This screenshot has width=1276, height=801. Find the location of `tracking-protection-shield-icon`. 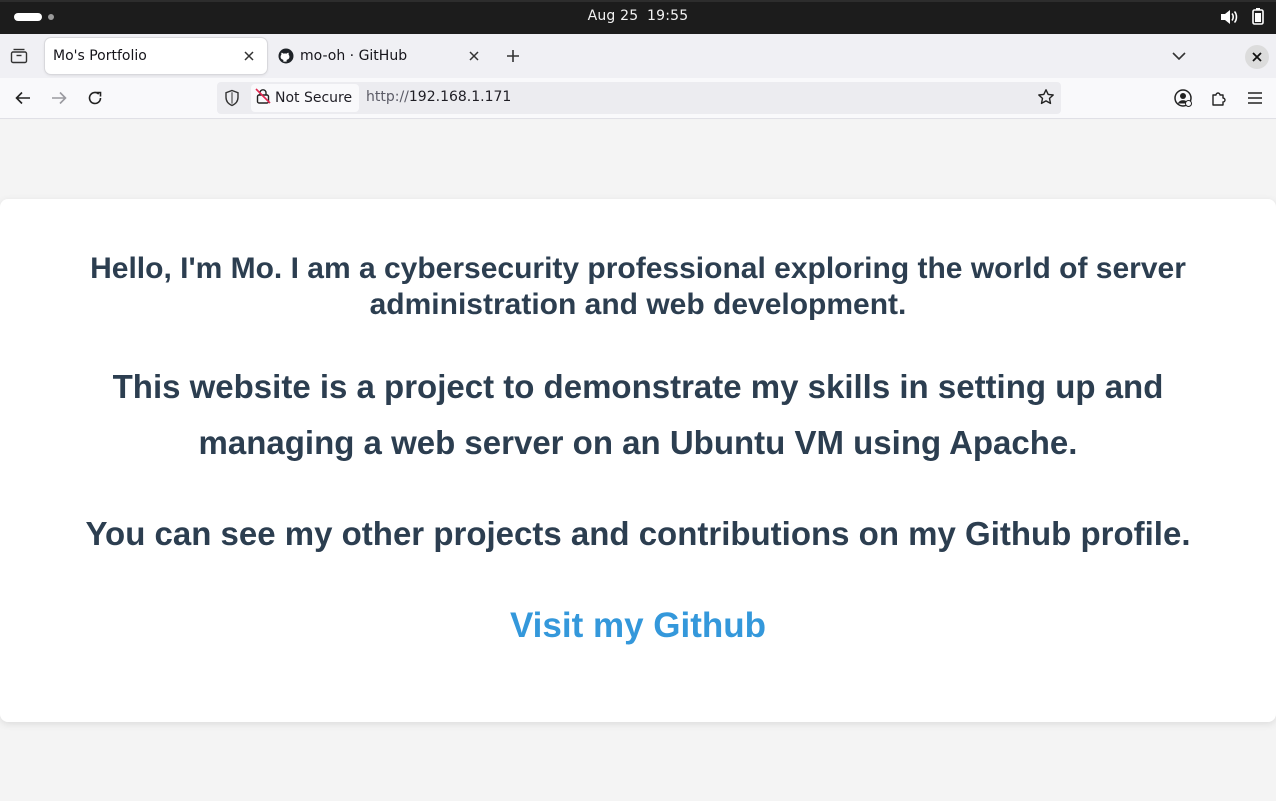

tracking-protection-shield-icon is located at coordinates (232, 100).